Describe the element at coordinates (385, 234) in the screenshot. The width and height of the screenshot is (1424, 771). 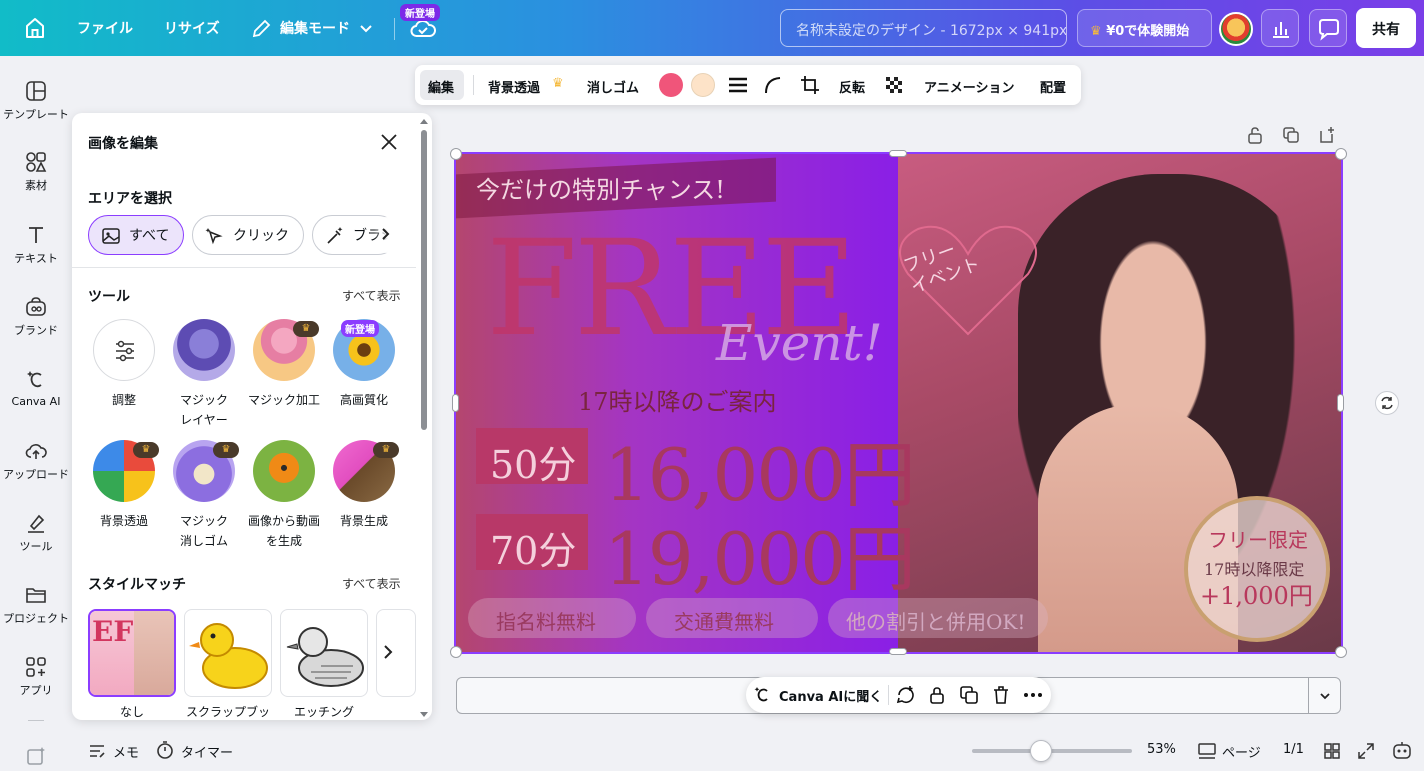
I see `chevron-right-icon` at that location.